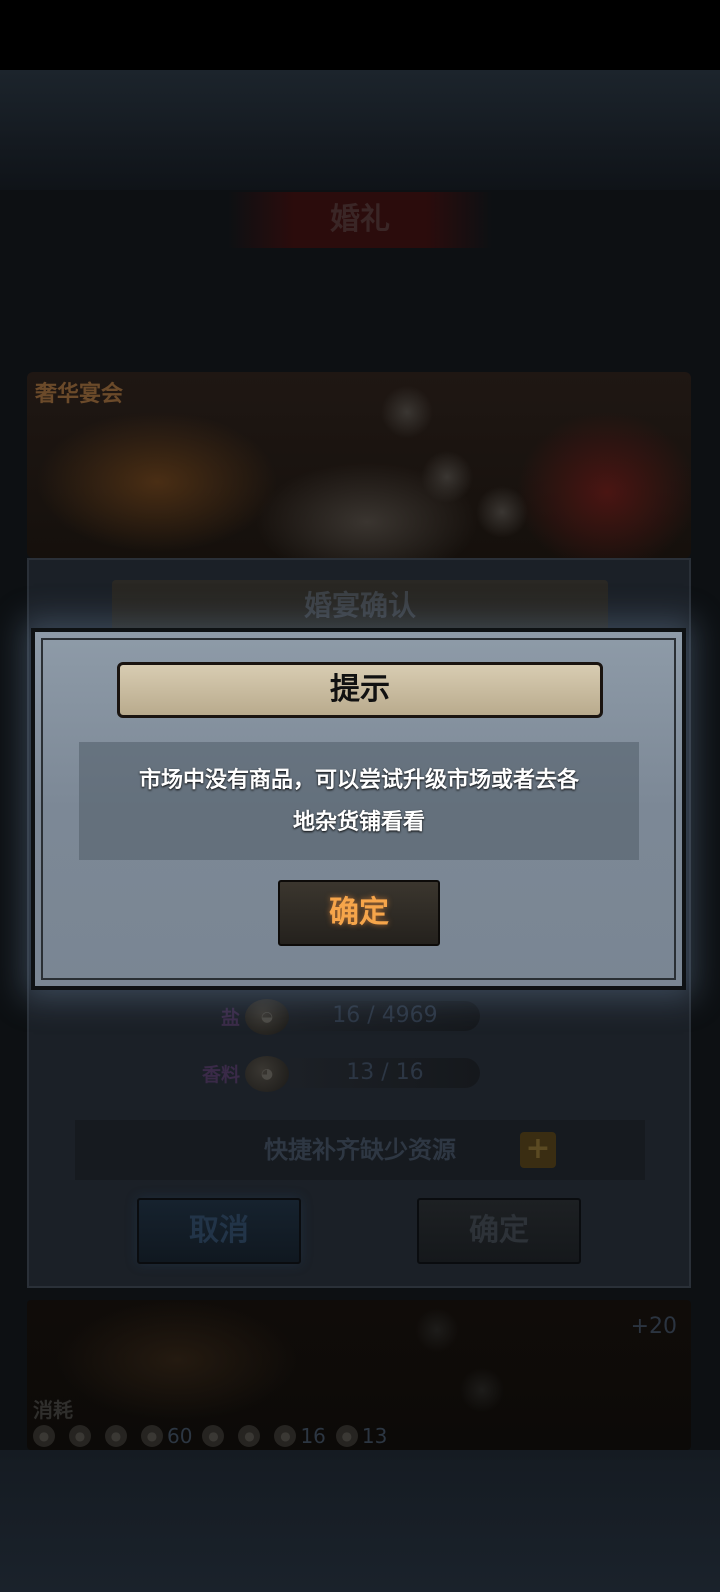  Describe the element at coordinates (385, 1016) in the screenshot. I see `resource-value: 16 / 4969` at that location.